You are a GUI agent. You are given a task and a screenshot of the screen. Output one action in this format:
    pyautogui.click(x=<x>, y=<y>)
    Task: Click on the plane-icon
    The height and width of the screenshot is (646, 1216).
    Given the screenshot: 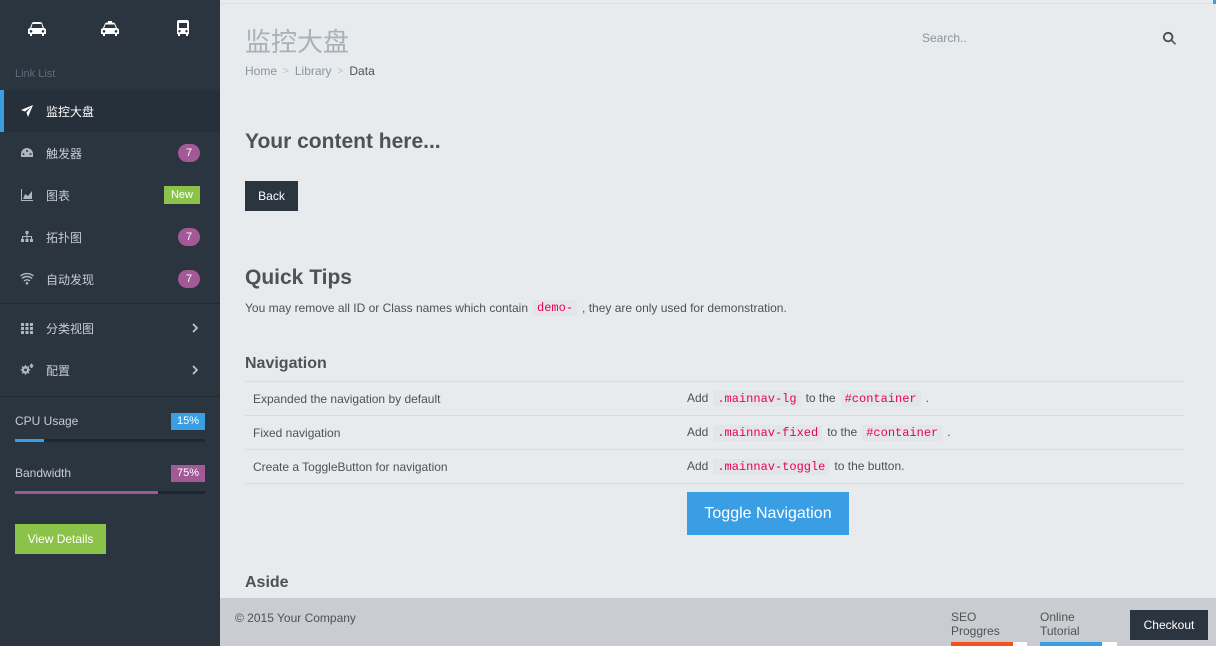 What is the action you would take?
    pyautogui.click(x=27, y=111)
    